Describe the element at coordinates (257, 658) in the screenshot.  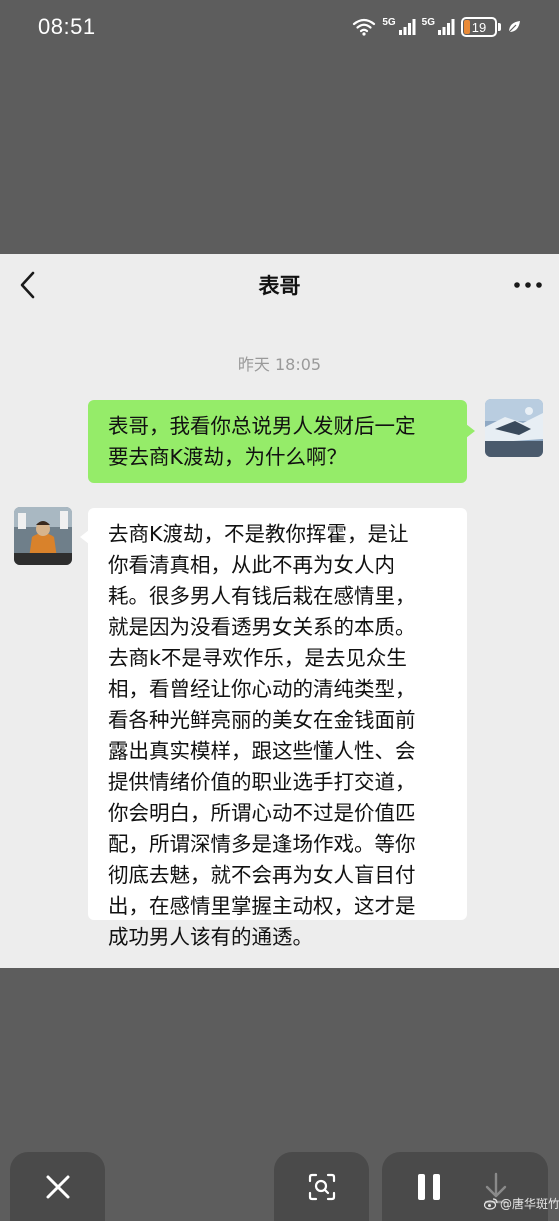
I see `received-message-line: 去商k不是寻欢作乐，是去见众生` at that location.